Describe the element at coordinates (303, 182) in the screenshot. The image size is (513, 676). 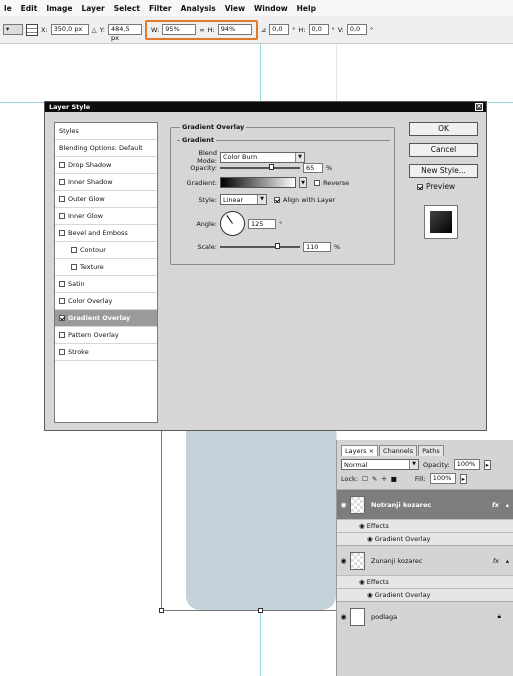
I see `gradient-dropdown-icon: ▼` at that location.